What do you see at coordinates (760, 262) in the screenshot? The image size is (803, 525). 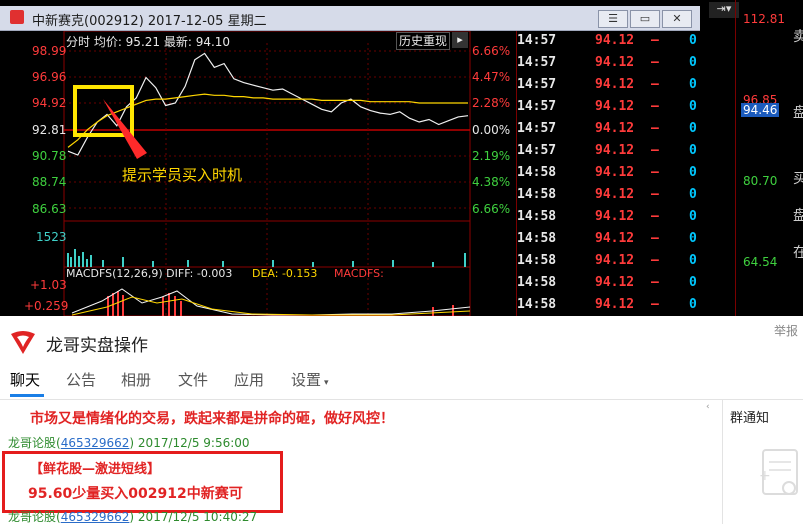 I see `book-price: 64.54` at bounding box center [760, 262].